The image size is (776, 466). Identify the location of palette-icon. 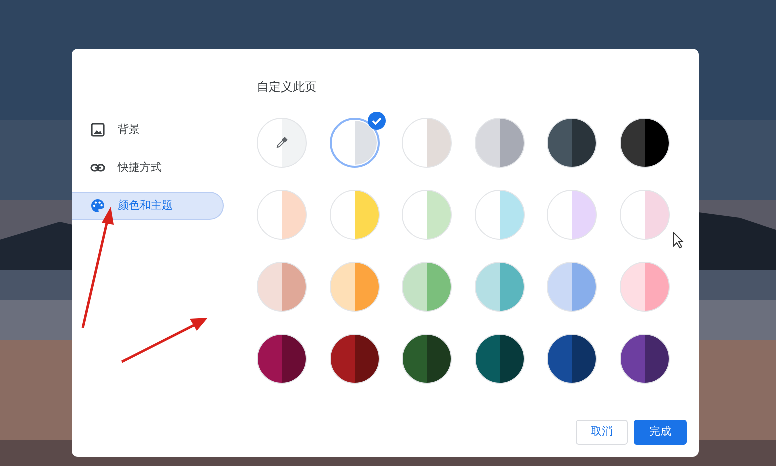
(98, 206).